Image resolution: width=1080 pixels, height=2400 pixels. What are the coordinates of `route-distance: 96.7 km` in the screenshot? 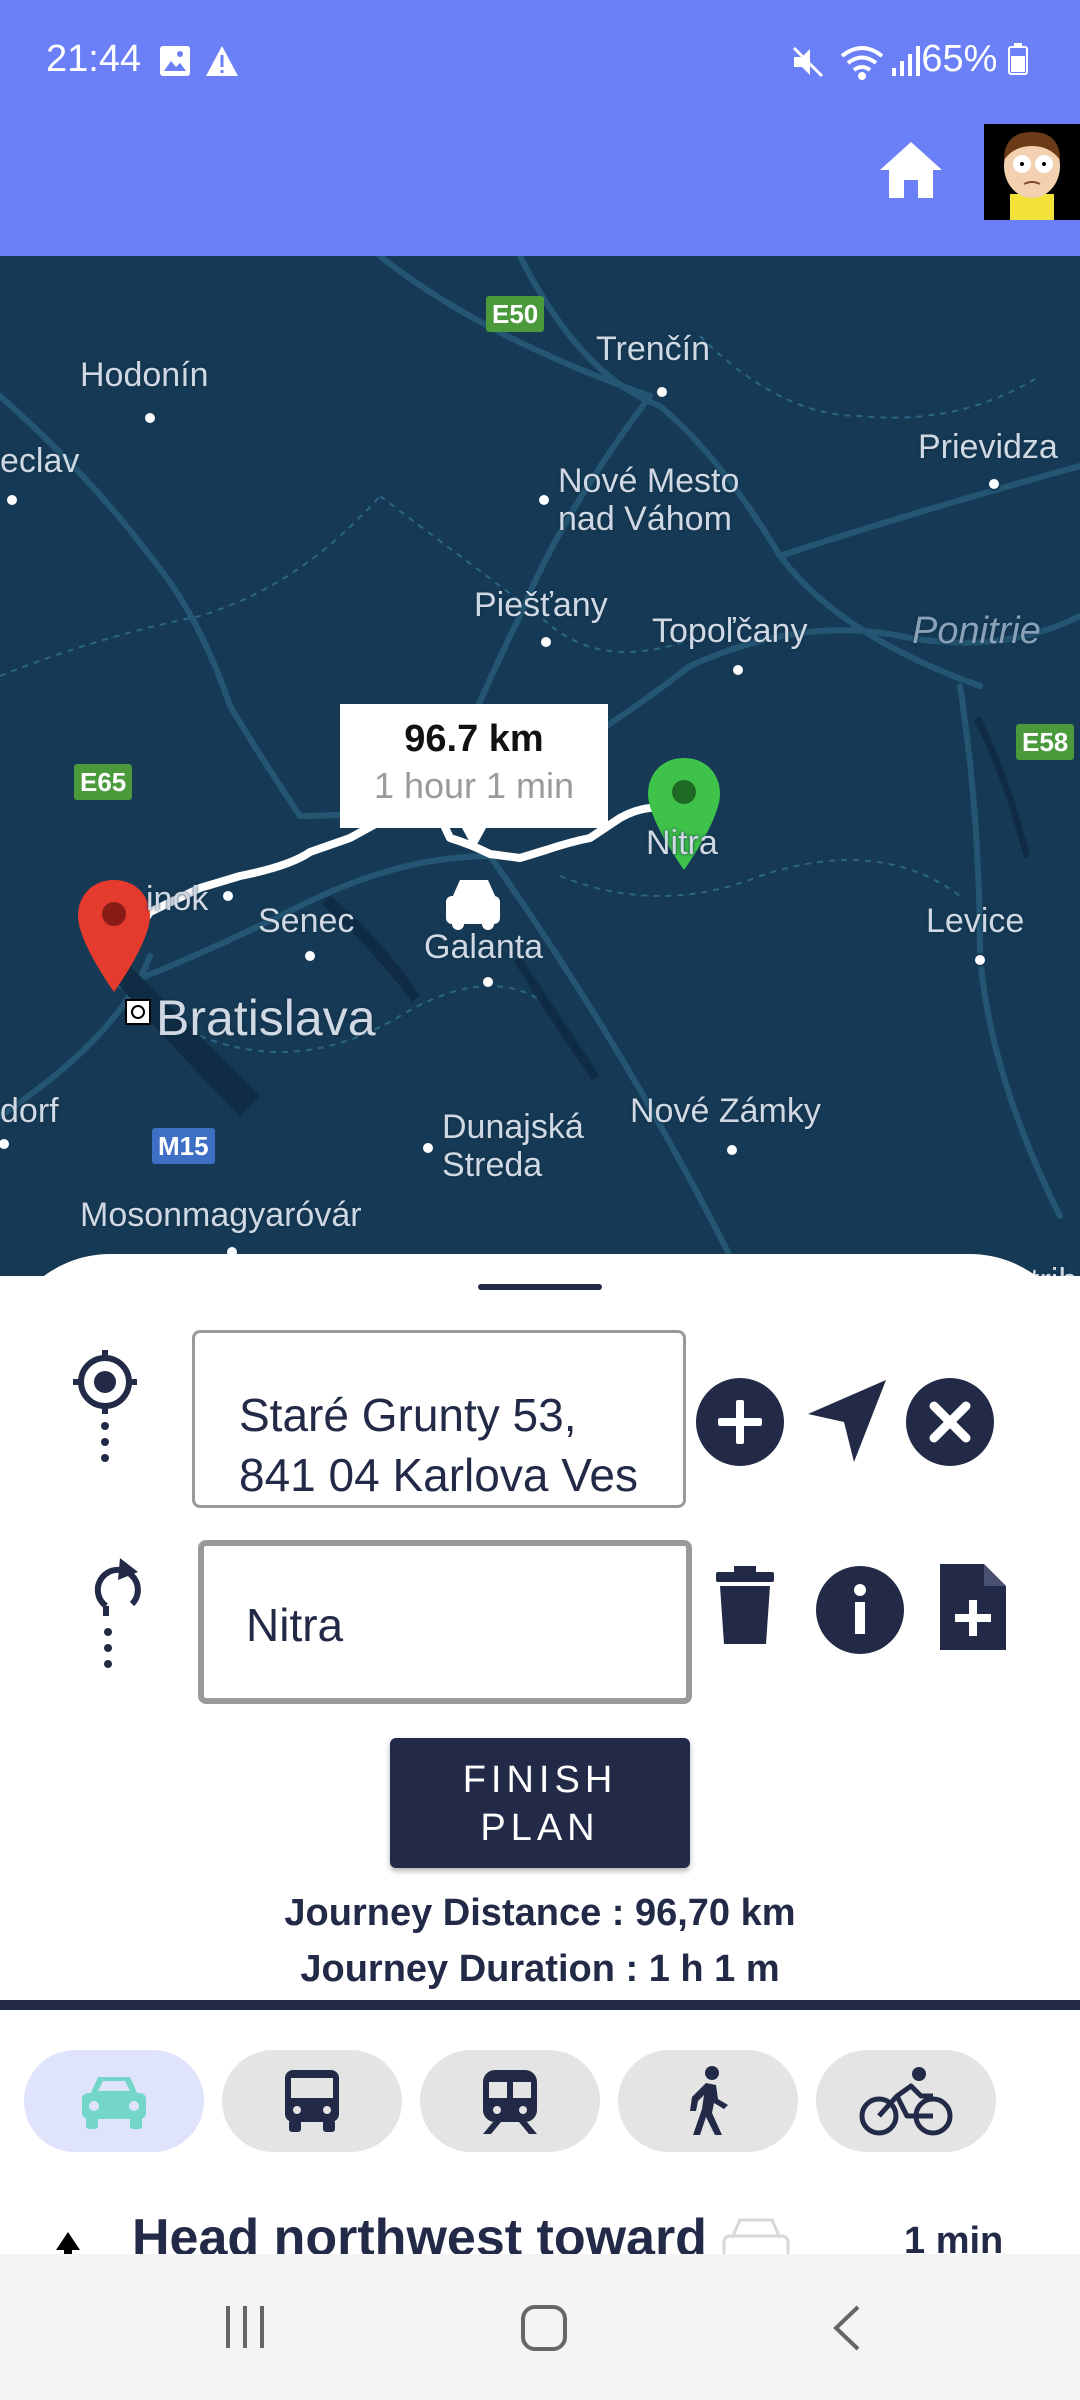 It's located at (474, 739).